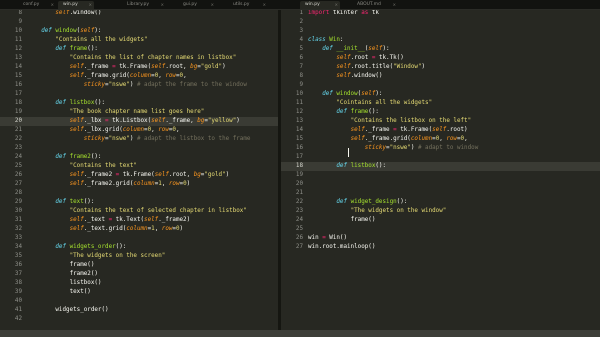 Image resolution: width=600 pixels, height=337 pixels. What do you see at coordinates (440, 211) in the screenshot?
I see `code-line: 23 "The widgets on the window"` at bounding box center [440, 211].